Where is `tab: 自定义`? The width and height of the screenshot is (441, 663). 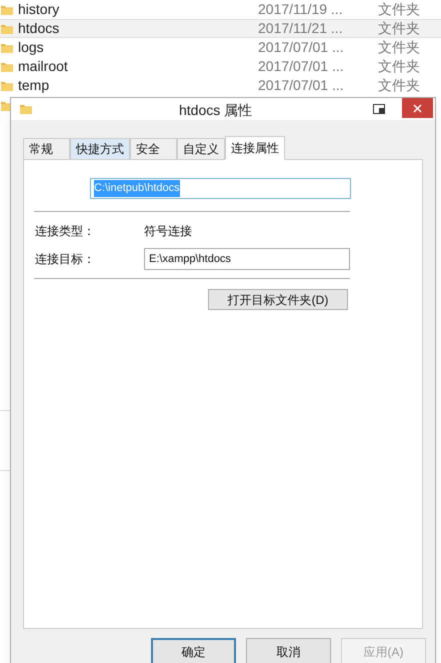
tab: 自定义 is located at coordinates (201, 148).